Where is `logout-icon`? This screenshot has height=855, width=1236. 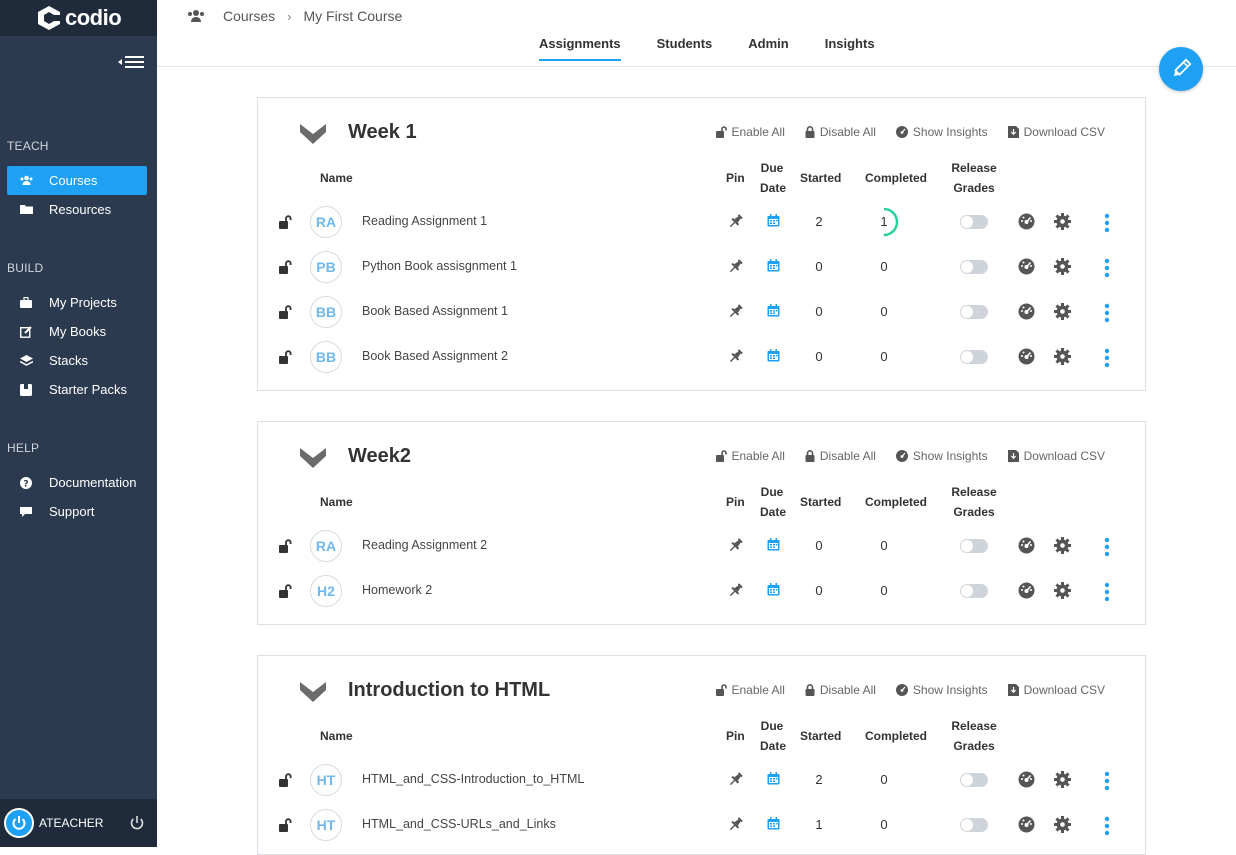 logout-icon is located at coordinates (137, 823).